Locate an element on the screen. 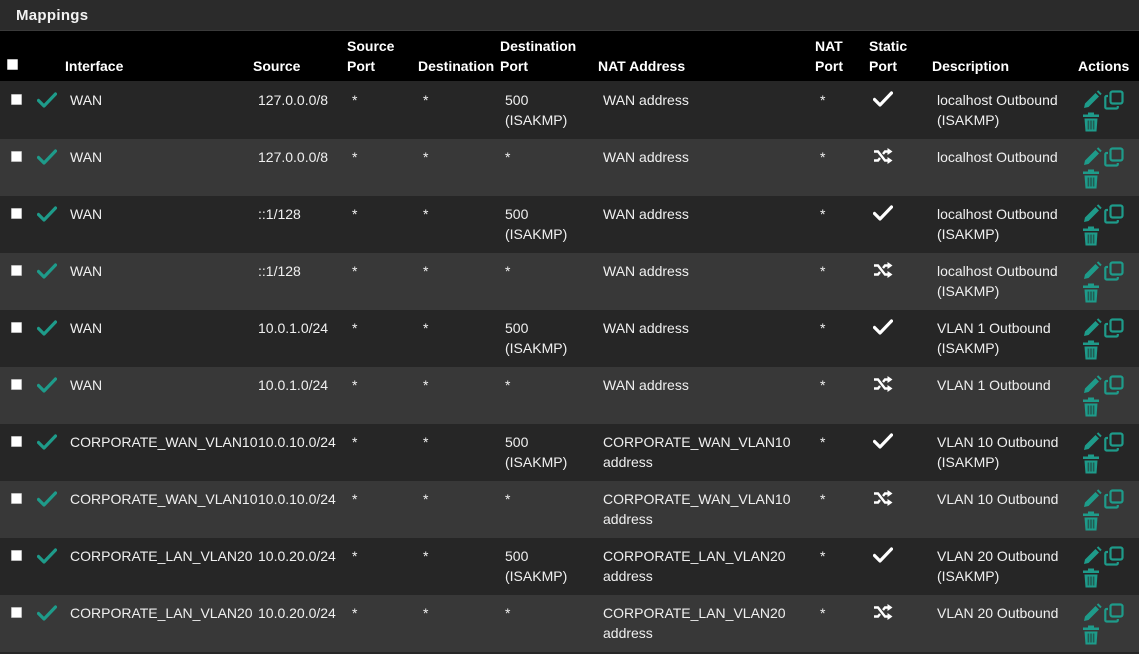 The height and width of the screenshot is (654, 1139). check-icon is located at coordinates (883, 101).